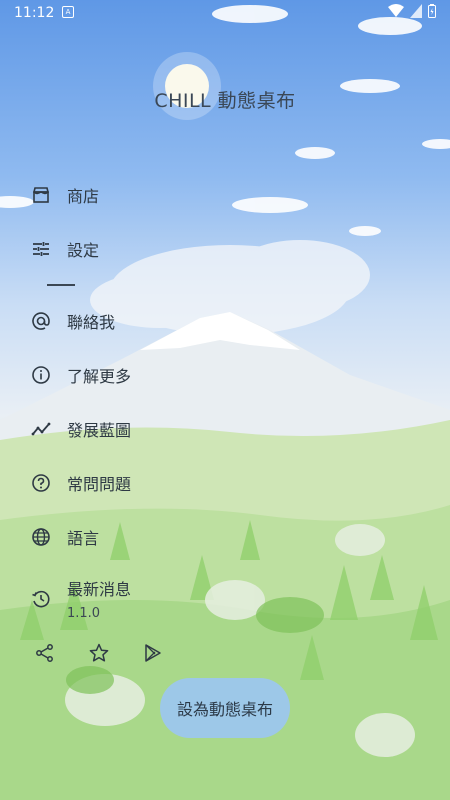 The image size is (450, 800). Describe the element at coordinates (225, 101) in the screenshot. I see `app-title: CHILL 動態桌布` at that location.